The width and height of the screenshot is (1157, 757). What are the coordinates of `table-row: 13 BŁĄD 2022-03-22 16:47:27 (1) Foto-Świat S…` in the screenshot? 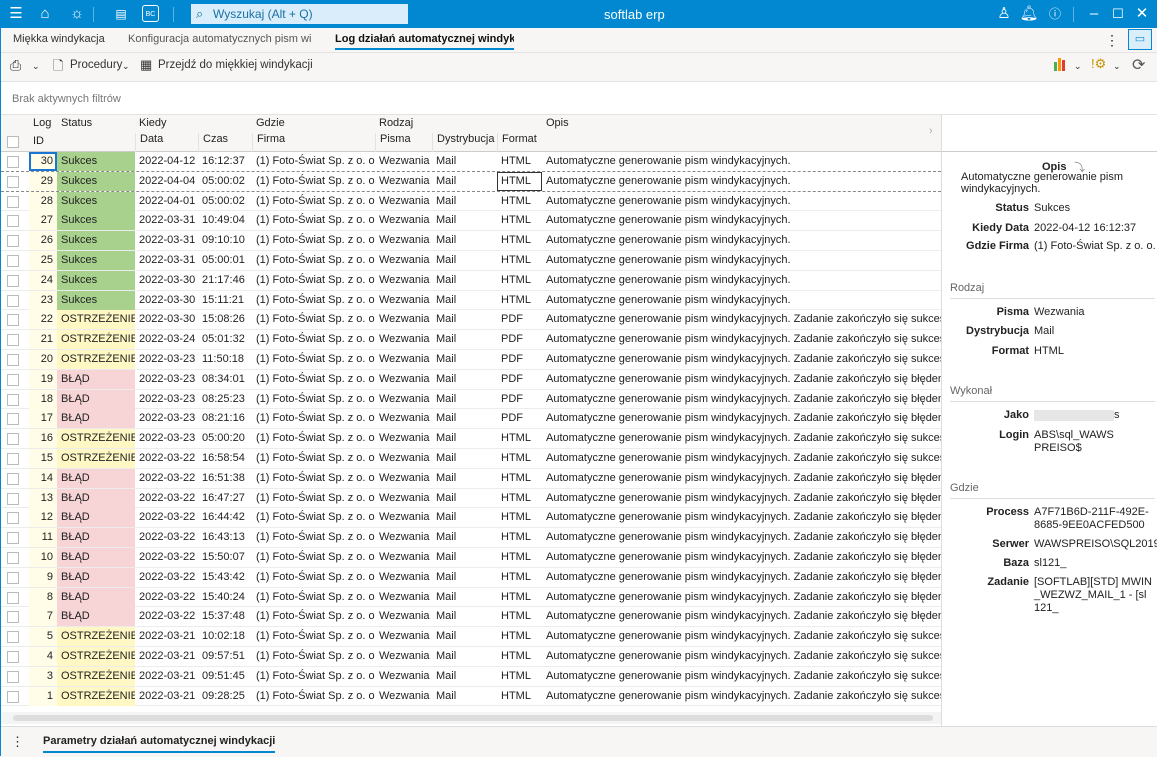 It's located at (471, 498).